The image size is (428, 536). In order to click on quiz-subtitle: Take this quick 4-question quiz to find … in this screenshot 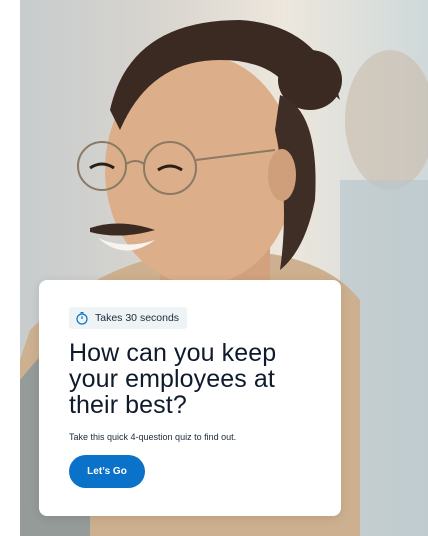, I will do `click(153, 437)`.